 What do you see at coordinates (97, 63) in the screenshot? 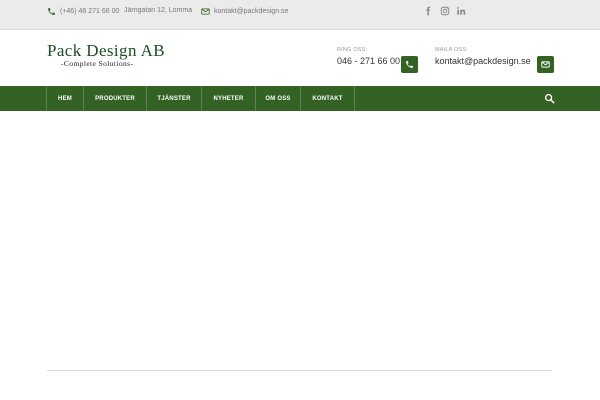
I see `logo-tagline: -Complete Solutions-` at bounding box center [97, 63].